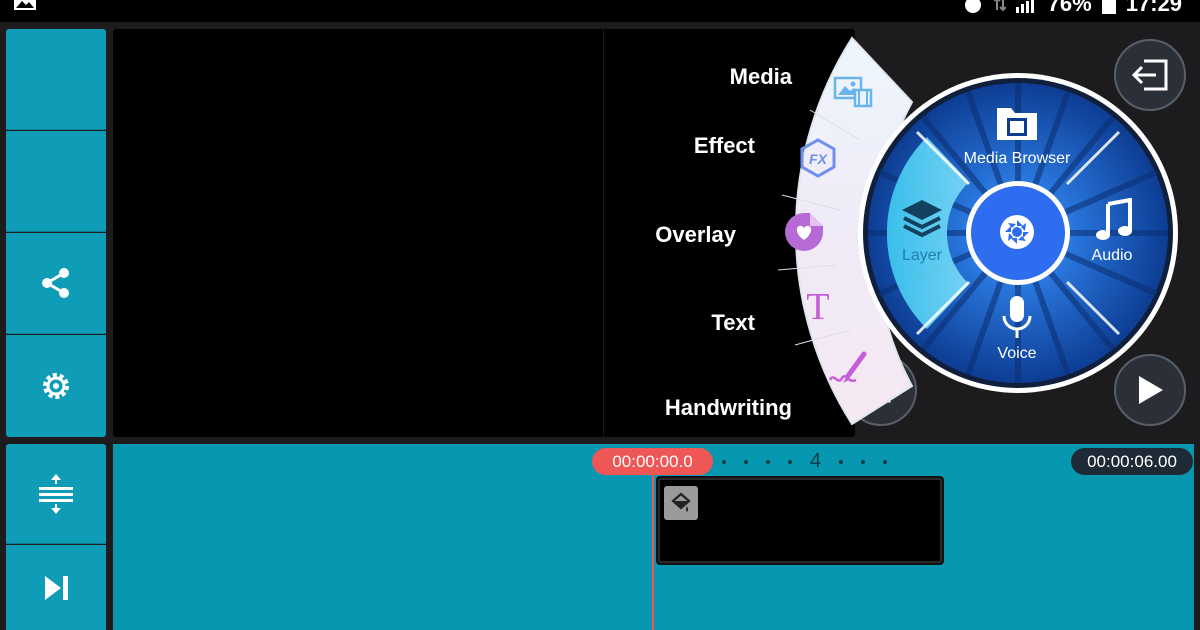 The height and width of the screenshot is (630, 1200). I want to click on battery-percent: 76%, so click(1069, 8).